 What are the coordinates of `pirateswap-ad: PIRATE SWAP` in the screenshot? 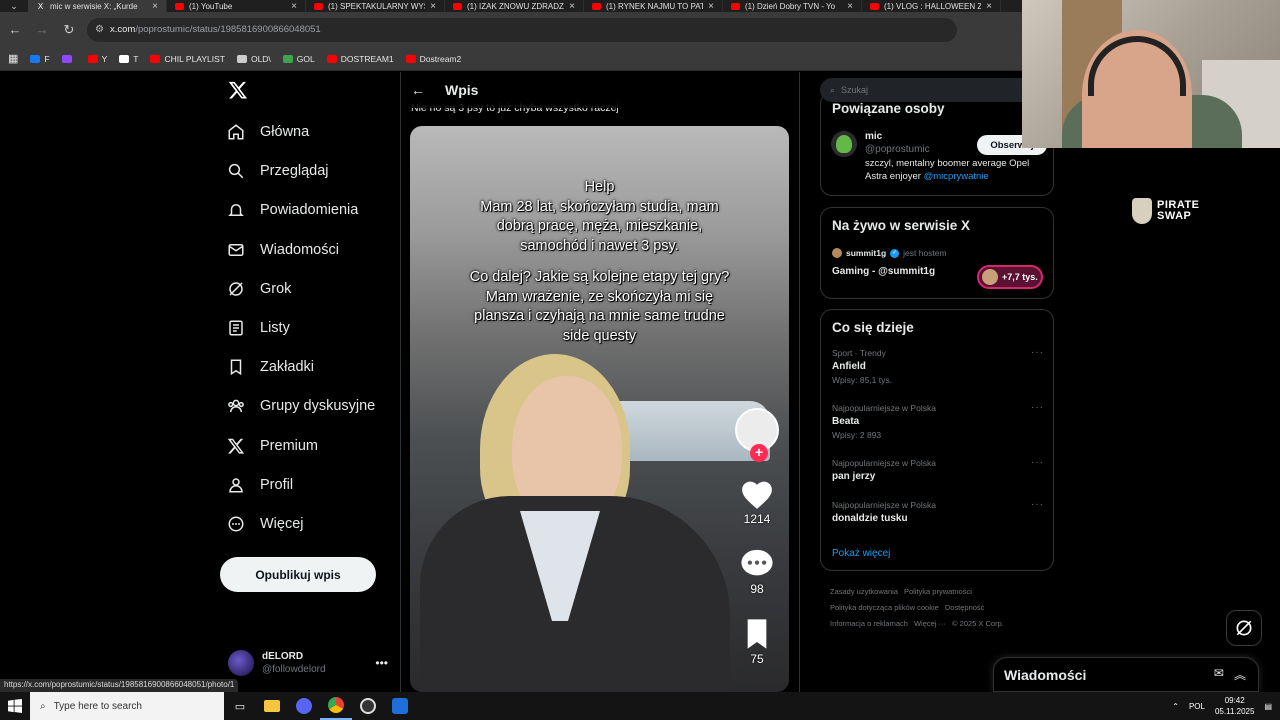 It's located at (1166, 211).